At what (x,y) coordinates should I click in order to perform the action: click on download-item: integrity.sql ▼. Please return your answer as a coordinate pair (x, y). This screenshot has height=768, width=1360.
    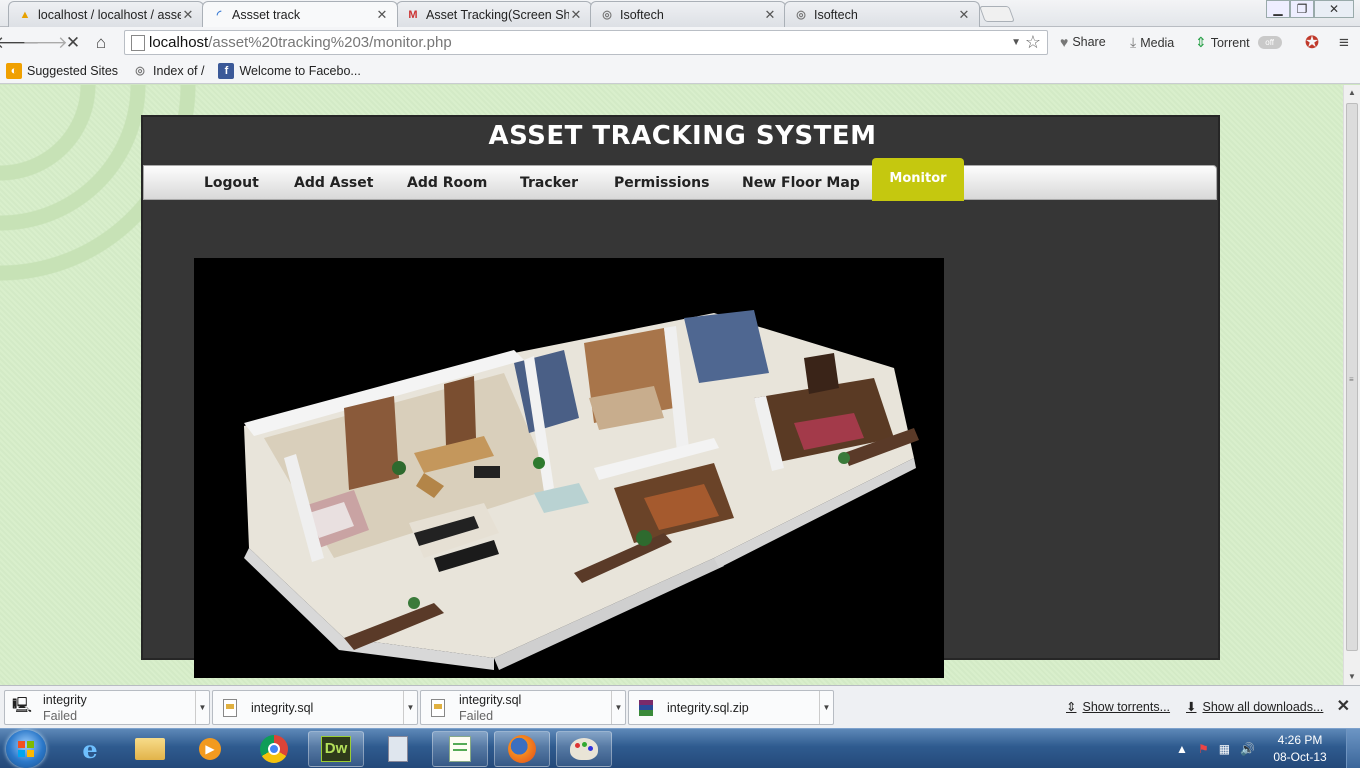
    Looking at the image, I should click on (315, 707).